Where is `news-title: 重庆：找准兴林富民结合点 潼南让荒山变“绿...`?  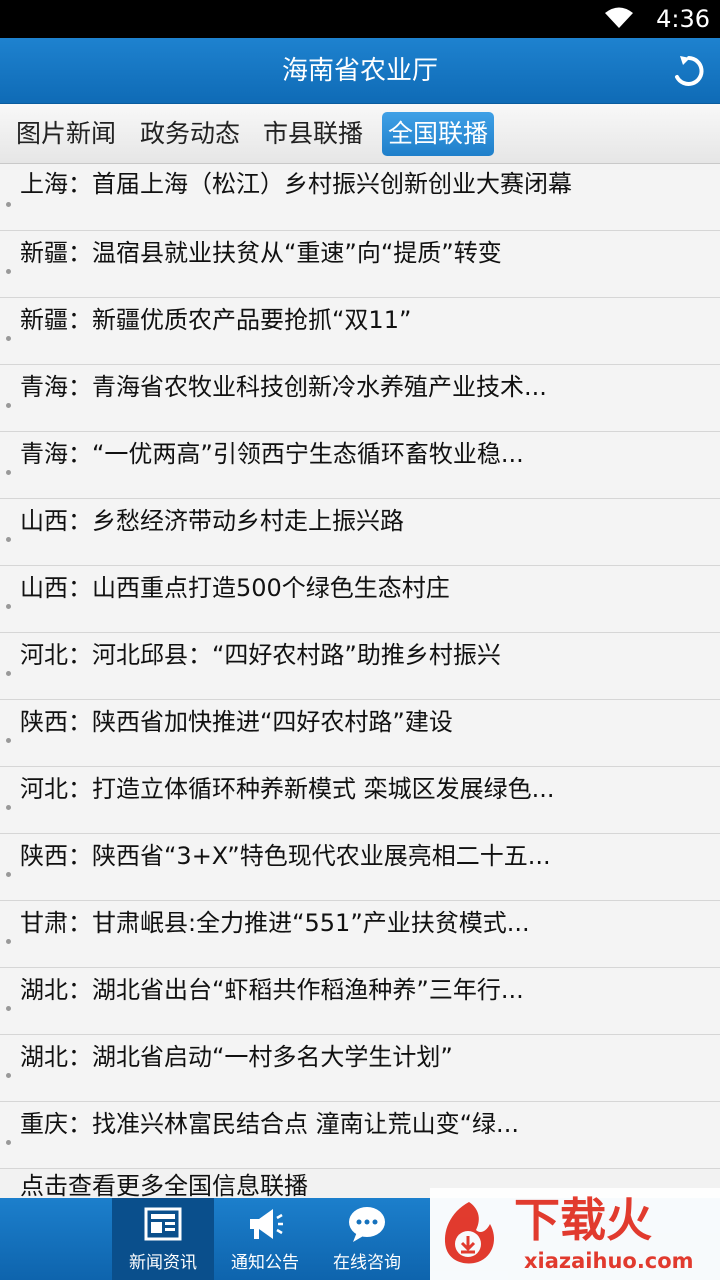 news-title: 重庆：找准兴林富民结合点 潼南让荒山变“绿... is located at coordinates (269, 1124).